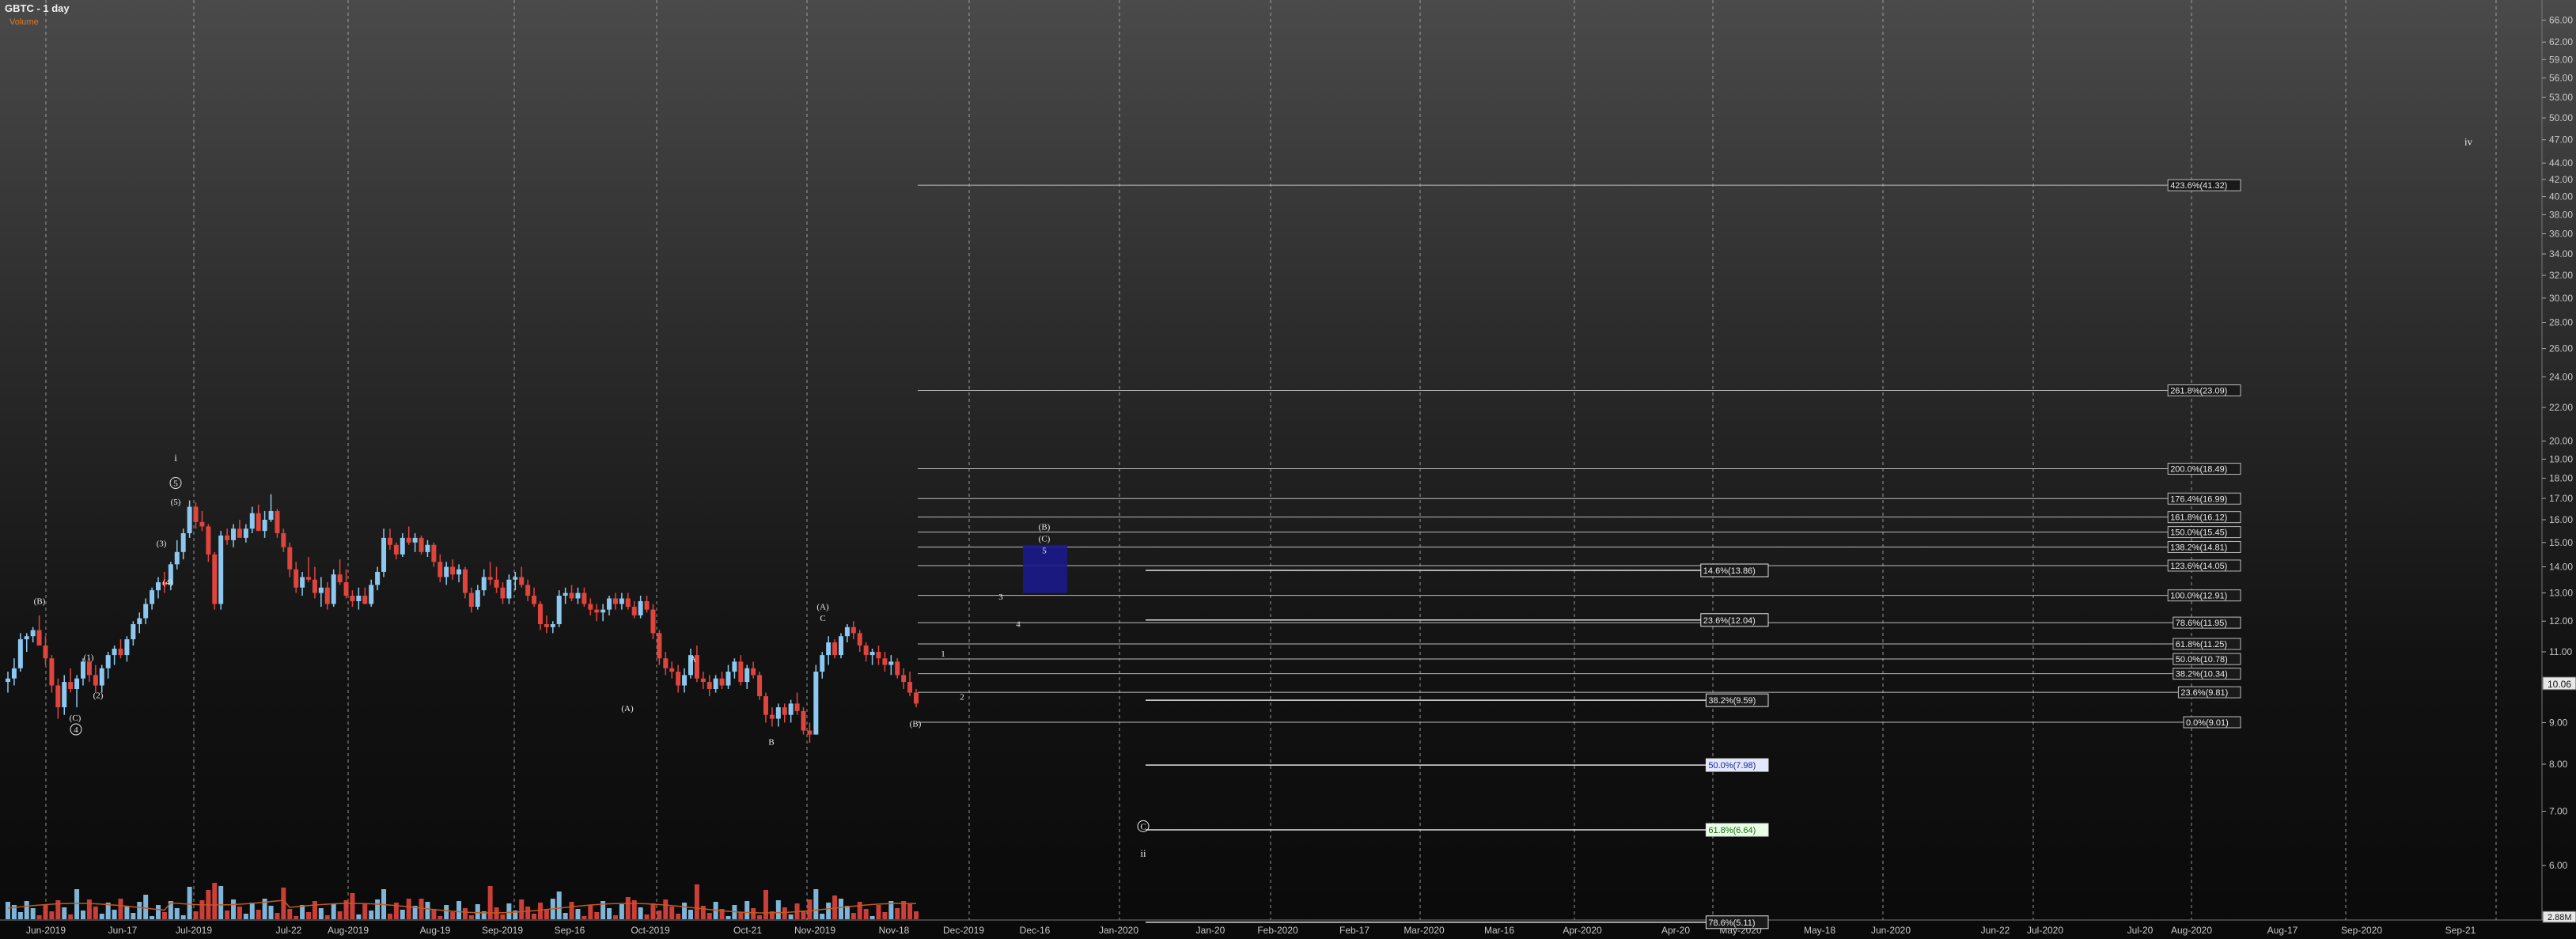 This screenshot has width=2576, height=939. What do you see at coordinates (814, 930) in the screenshot?
I see `x-tick-label: Nov-2019` at bounding box center [814, 930].